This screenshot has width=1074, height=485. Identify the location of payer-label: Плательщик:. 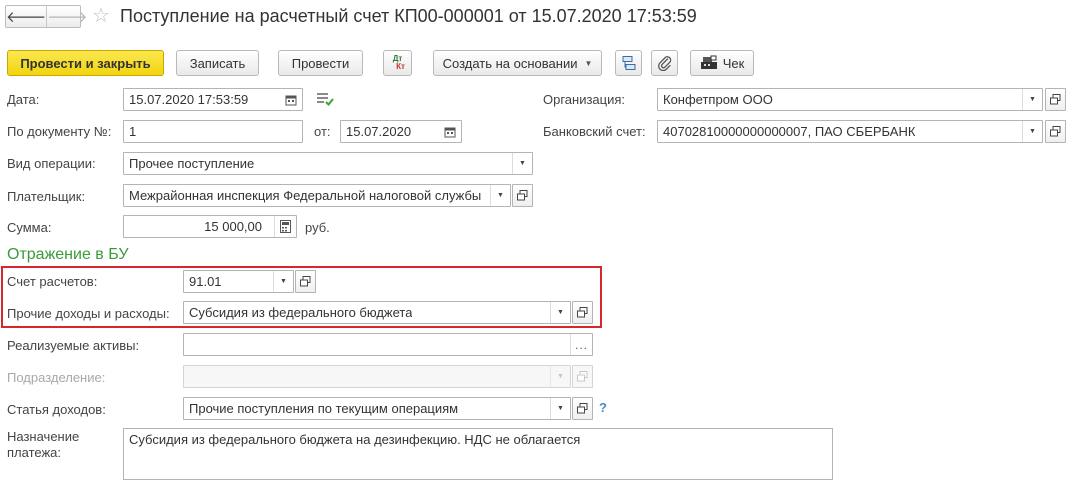
(46, 196).